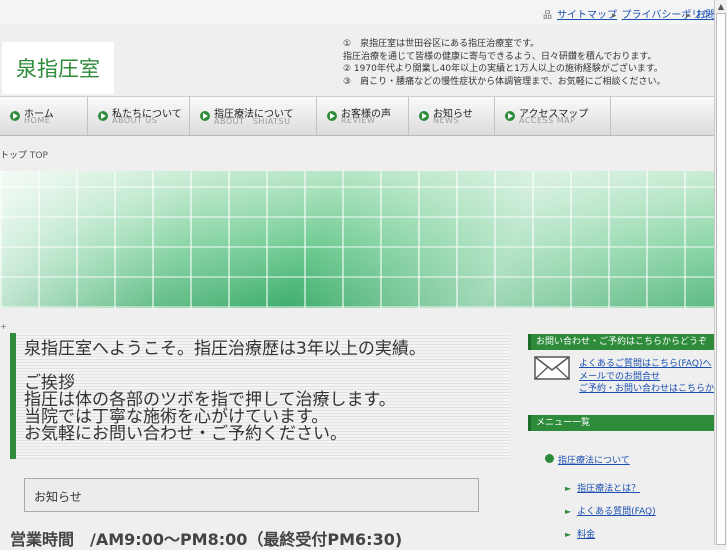 The image size is (727, 550). I want to click on breadcrumb-current: トップ, so click(14, 156).